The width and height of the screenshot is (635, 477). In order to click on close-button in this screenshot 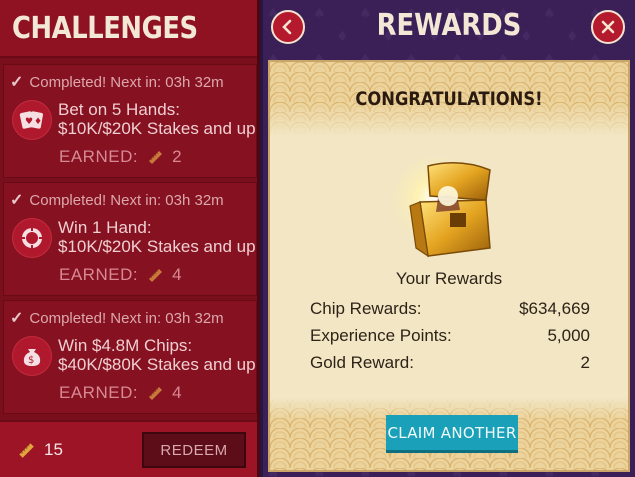, I will do `click(608, 27)`.